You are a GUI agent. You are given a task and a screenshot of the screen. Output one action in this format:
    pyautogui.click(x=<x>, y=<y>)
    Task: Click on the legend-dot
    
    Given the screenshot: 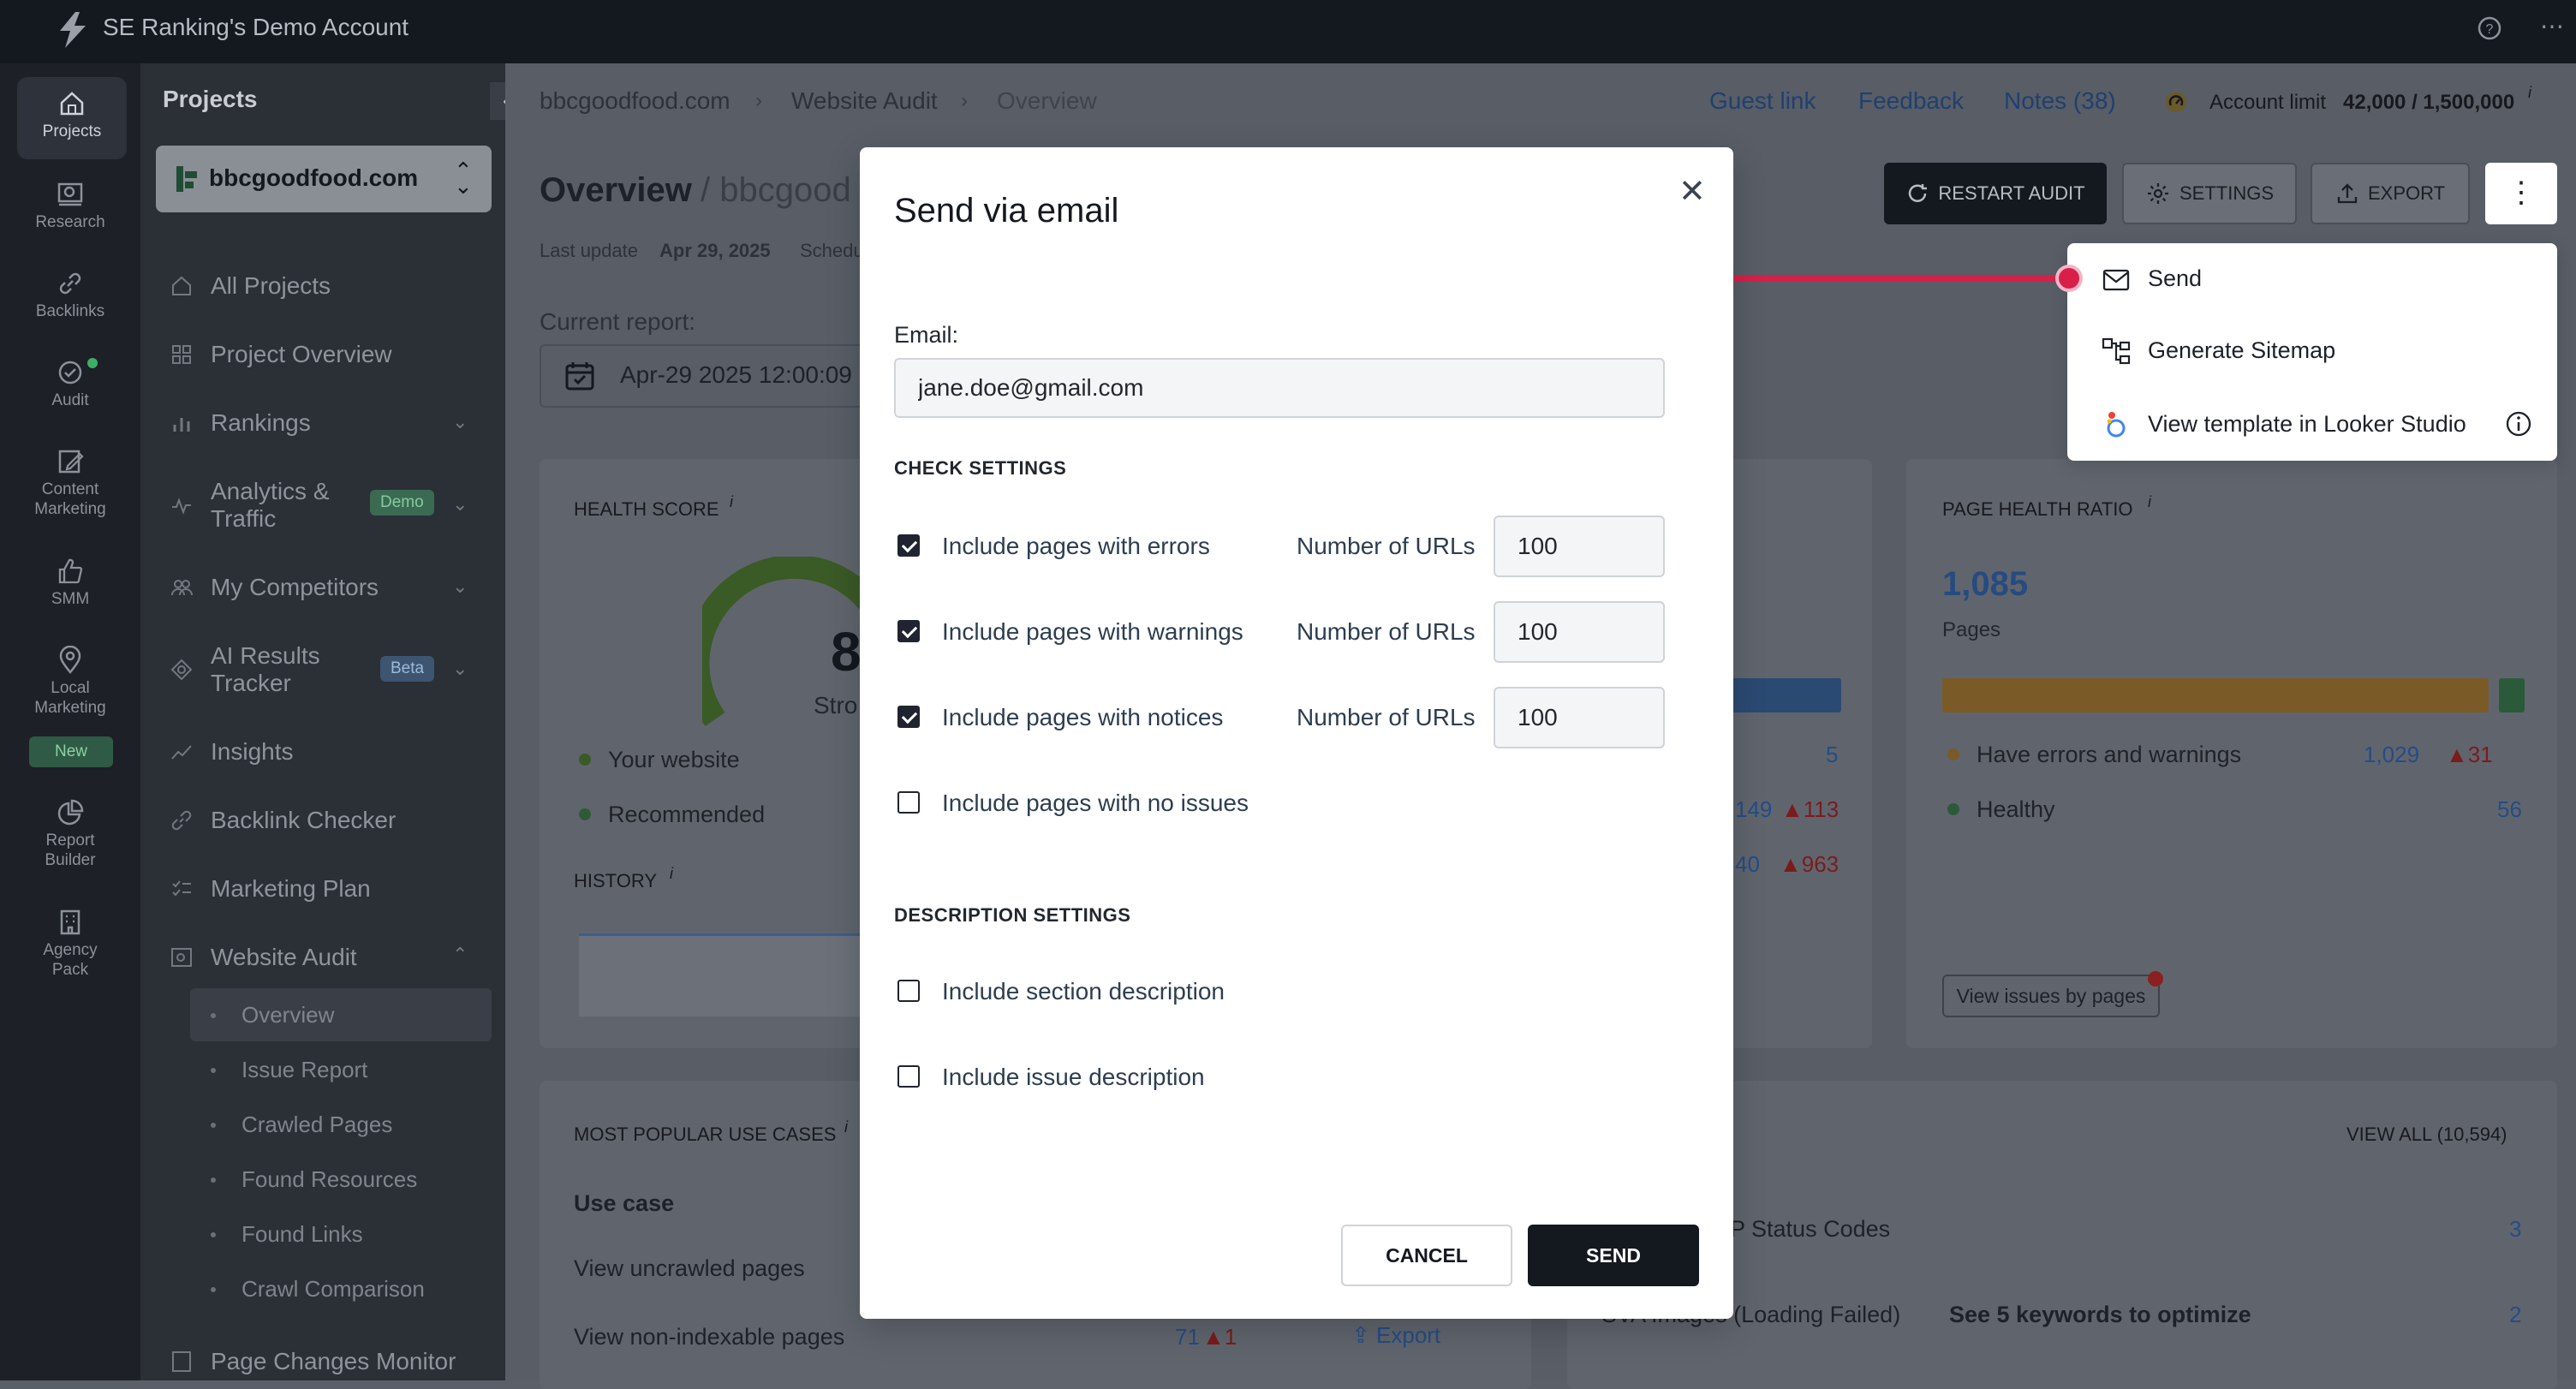 What is the action you would take?
    pyautogui.click(x=1953, y=809)
    